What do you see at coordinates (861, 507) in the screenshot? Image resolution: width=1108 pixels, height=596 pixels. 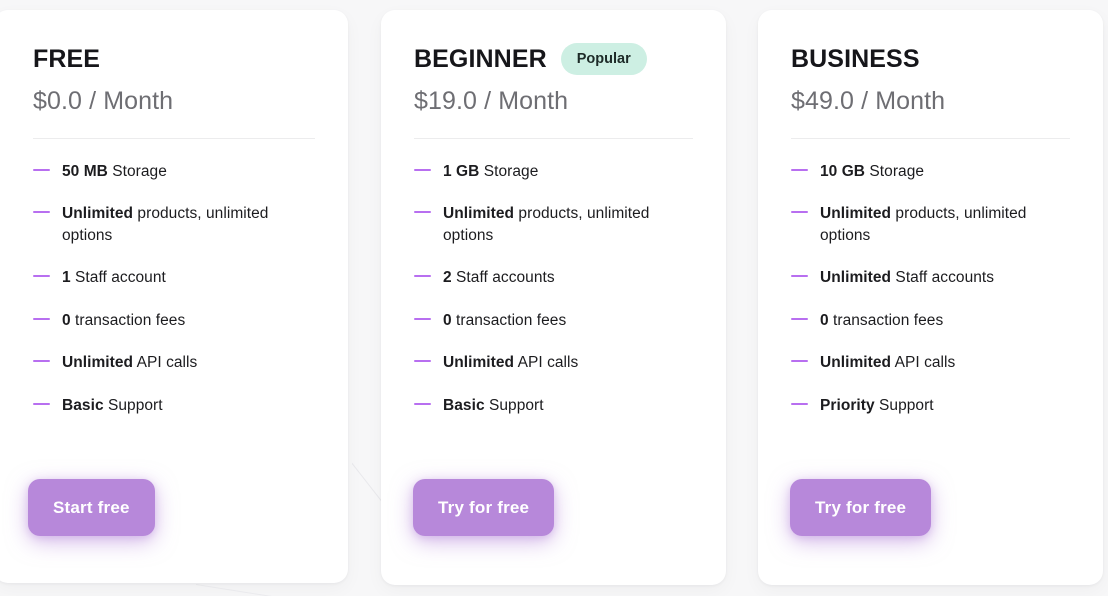 I see `try-for-free-button-business: Try for free` at bounding box center [861, 507].